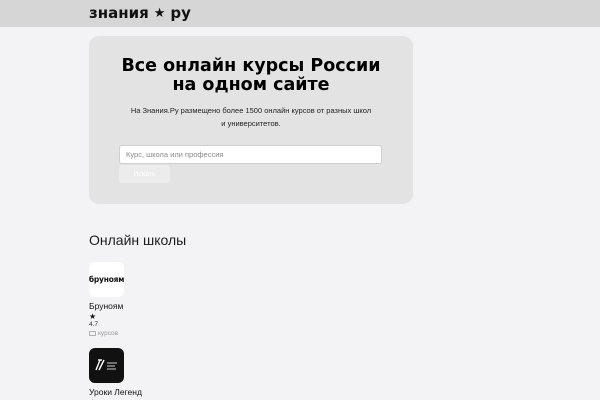 This screenshot has height=400, width=600. Describe the element at coordinates (251, 85) in the screenshot. I see `hero-title-line-2: на одном сайте` at that location.